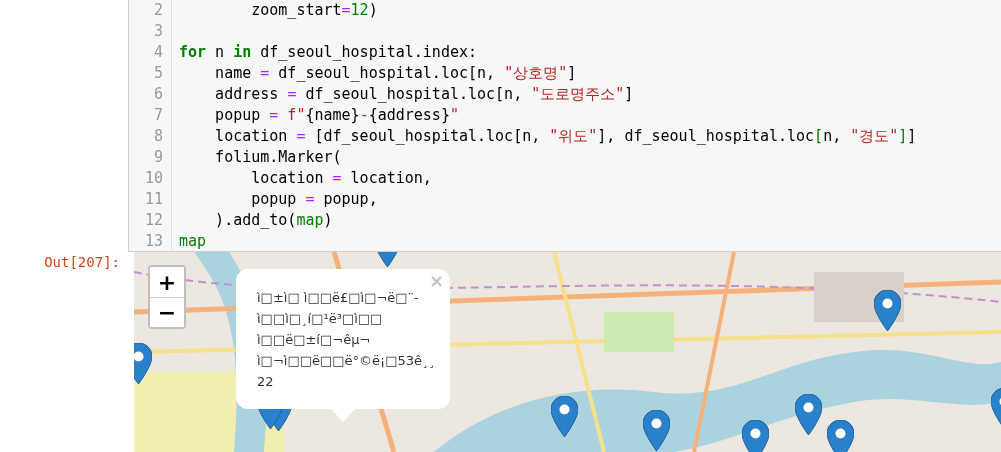  What do you see at coordinates (158, 73) in the screenshot?
I see `line-number: 5` at bounding box center [158, 73].